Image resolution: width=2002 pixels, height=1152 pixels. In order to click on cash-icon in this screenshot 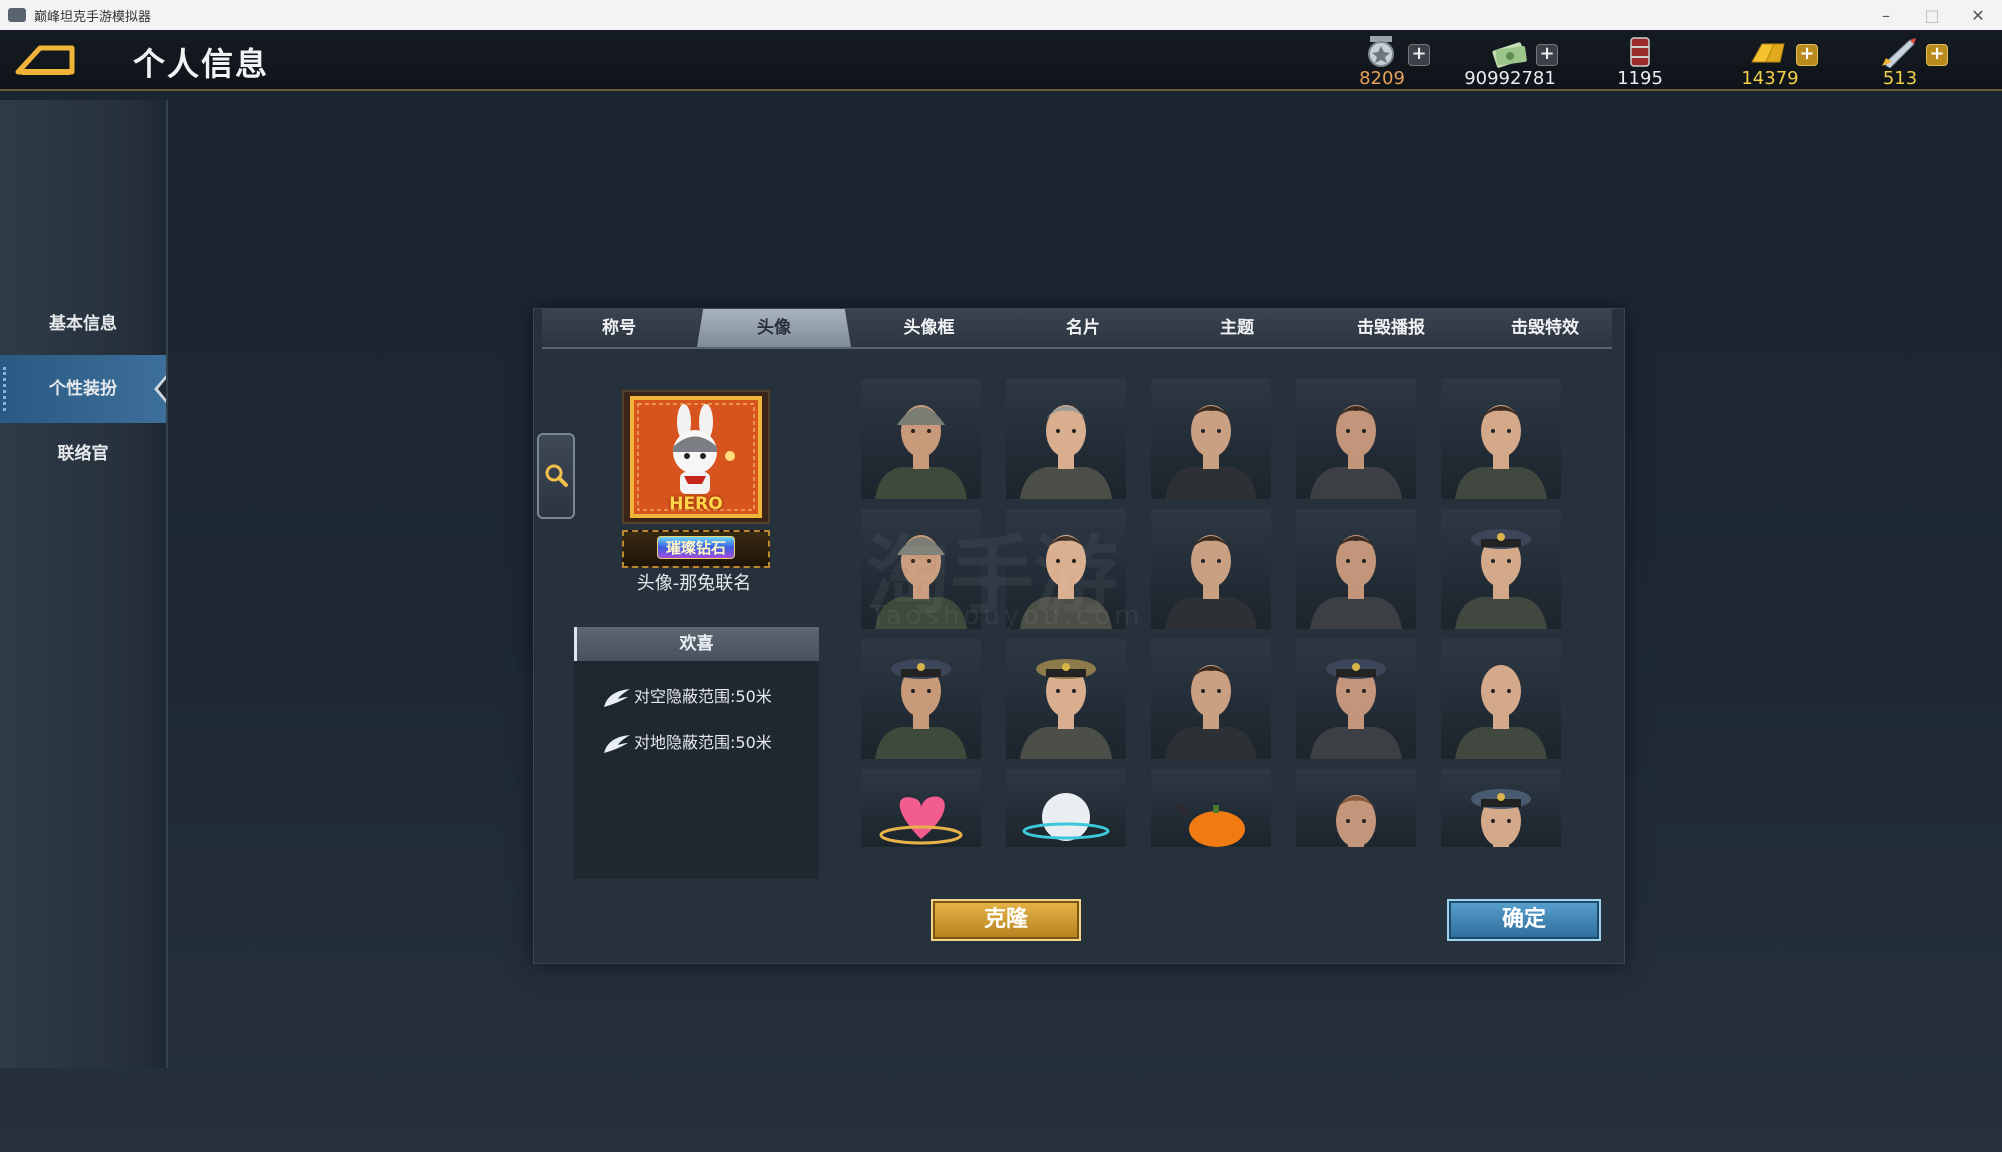, I will do `click(1509, 55)`.